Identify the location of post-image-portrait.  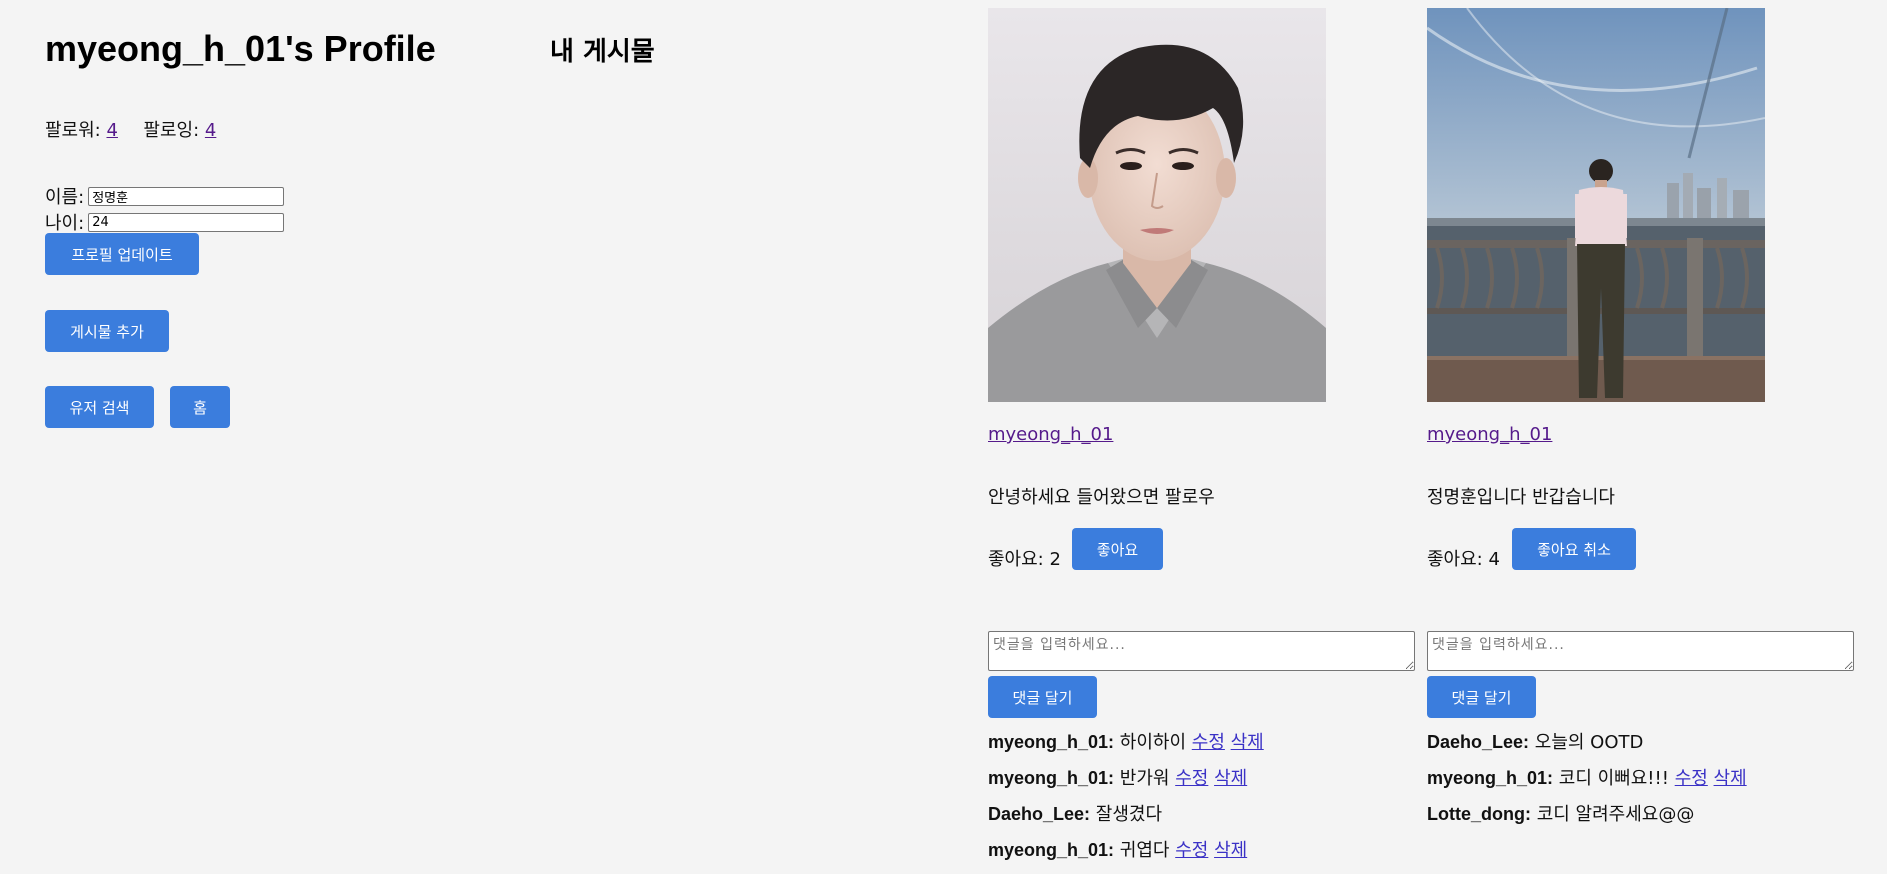
(1157, 205).